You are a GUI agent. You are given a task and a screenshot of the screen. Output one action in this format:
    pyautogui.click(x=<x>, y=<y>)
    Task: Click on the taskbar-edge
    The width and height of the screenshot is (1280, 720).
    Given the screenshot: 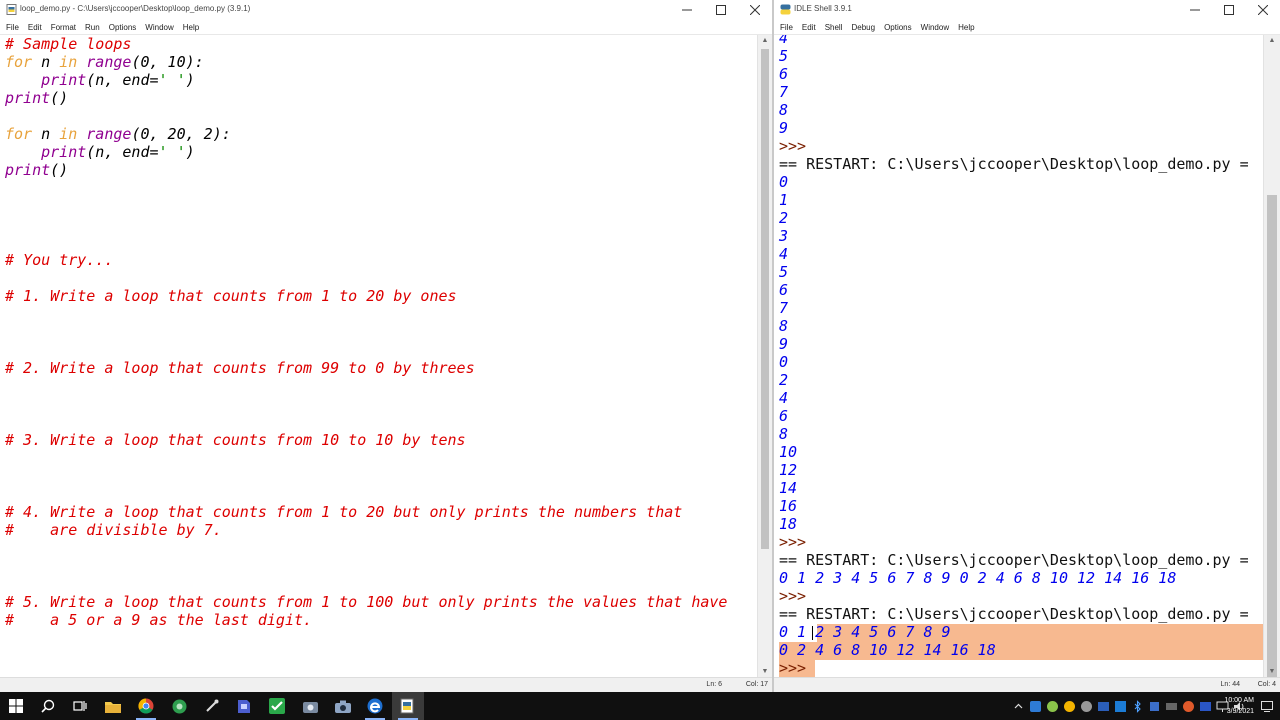 What is the action you would take?
    pyautogui.click(x=375, y=706)
    